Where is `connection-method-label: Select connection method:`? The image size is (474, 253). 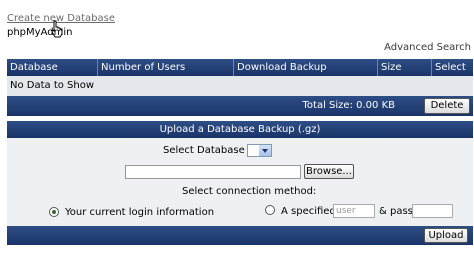 connection-method-label: Select connection method: is located at coordinates (249, 191).